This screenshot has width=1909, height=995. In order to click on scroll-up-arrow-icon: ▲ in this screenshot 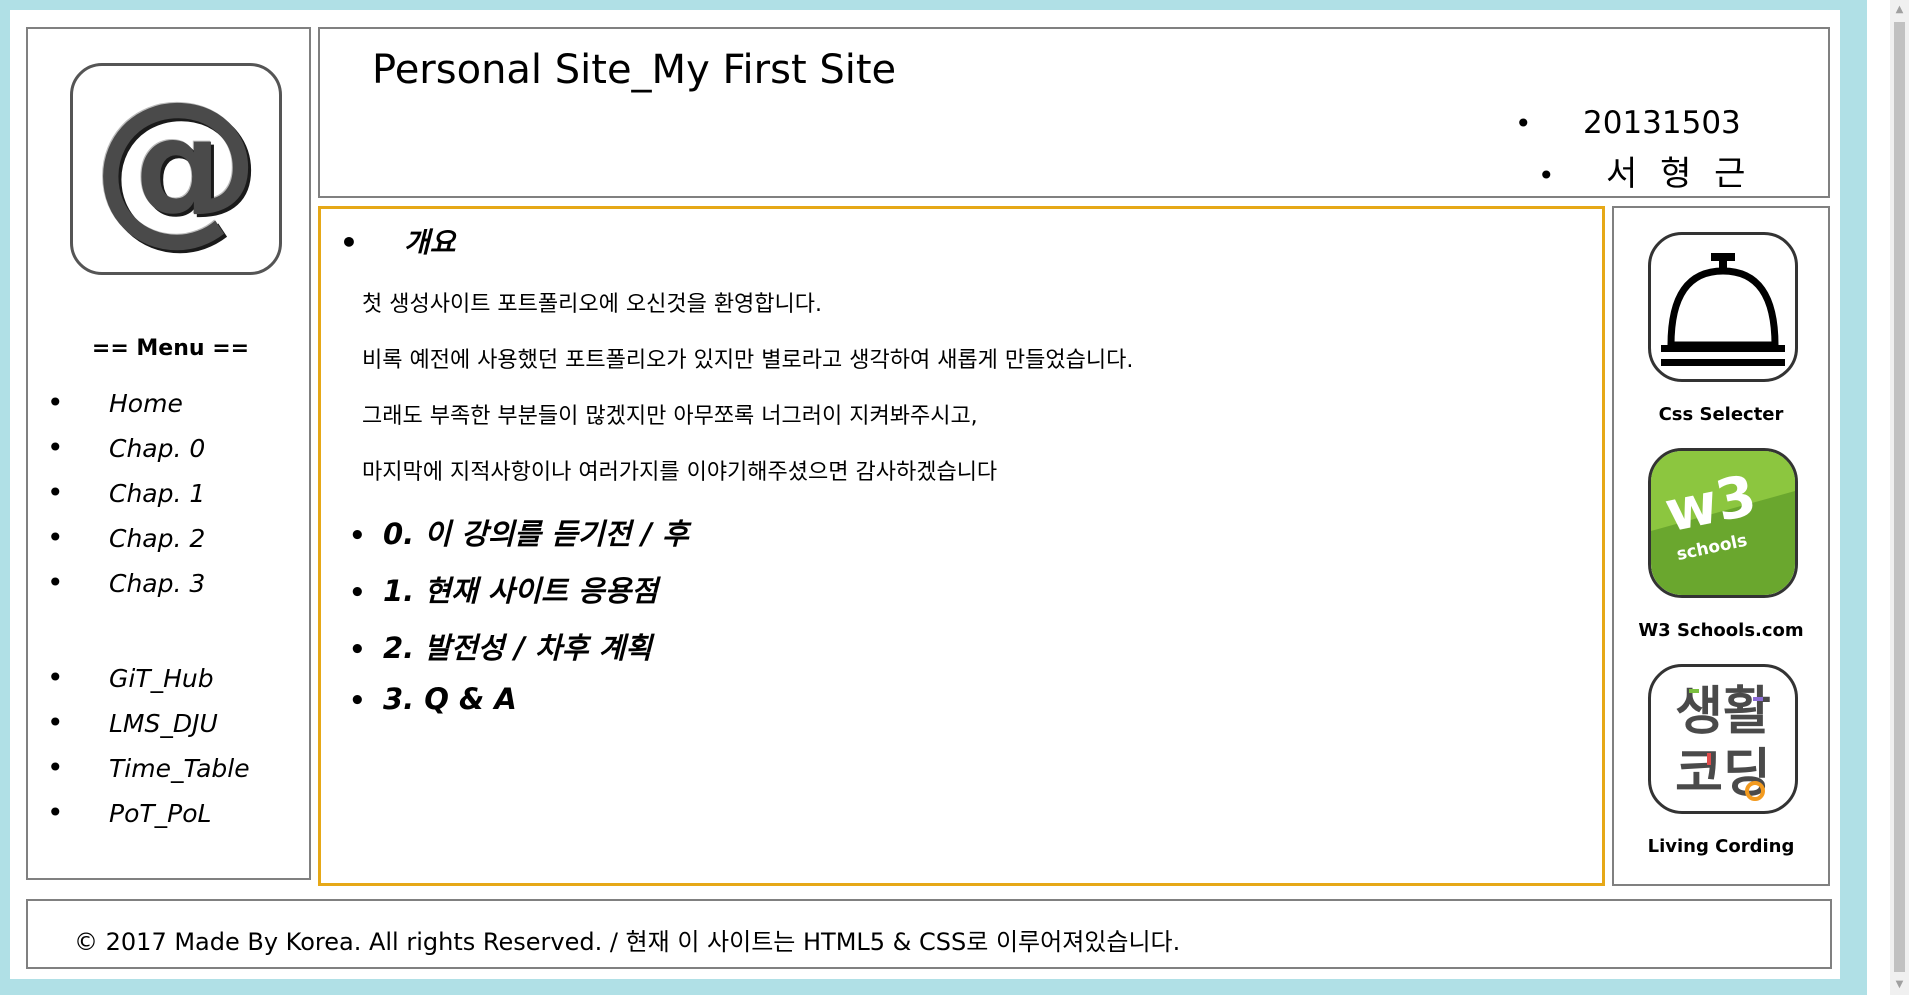, I will do `click(1899, 10)`.